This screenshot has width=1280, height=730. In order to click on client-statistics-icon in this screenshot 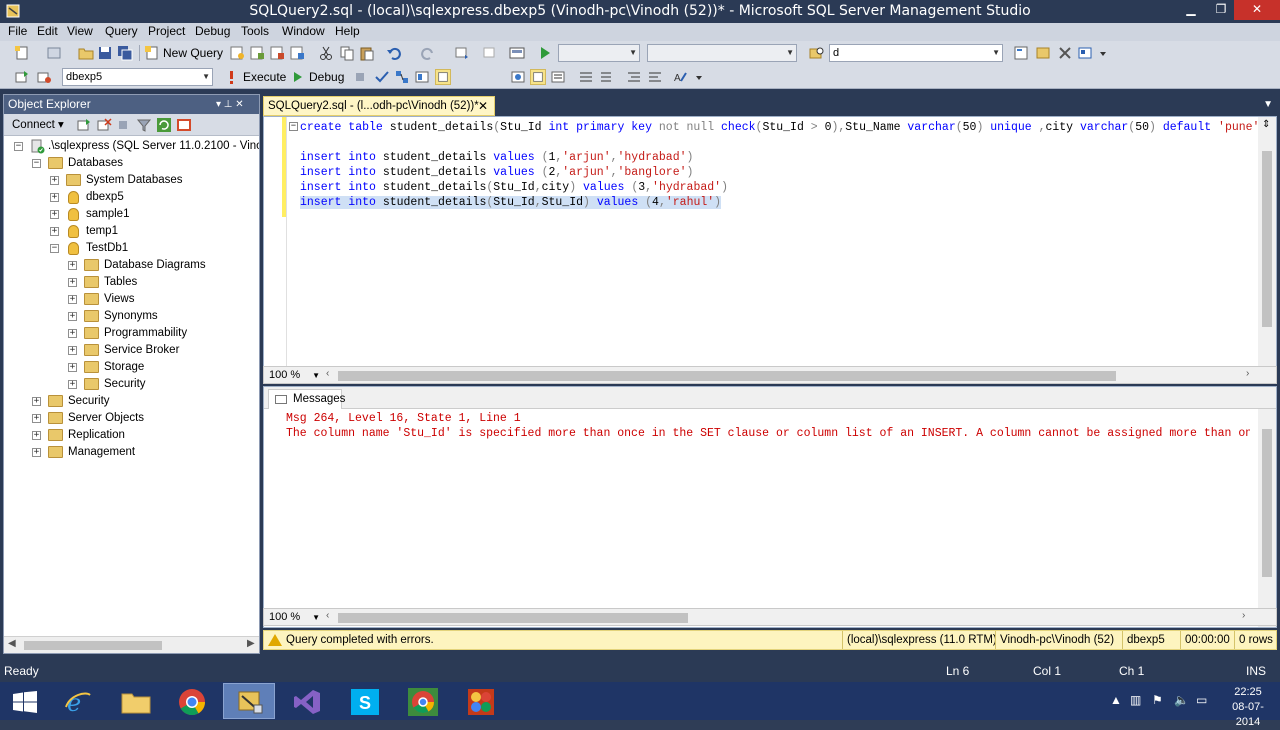, I will do `click(538, 77)`.